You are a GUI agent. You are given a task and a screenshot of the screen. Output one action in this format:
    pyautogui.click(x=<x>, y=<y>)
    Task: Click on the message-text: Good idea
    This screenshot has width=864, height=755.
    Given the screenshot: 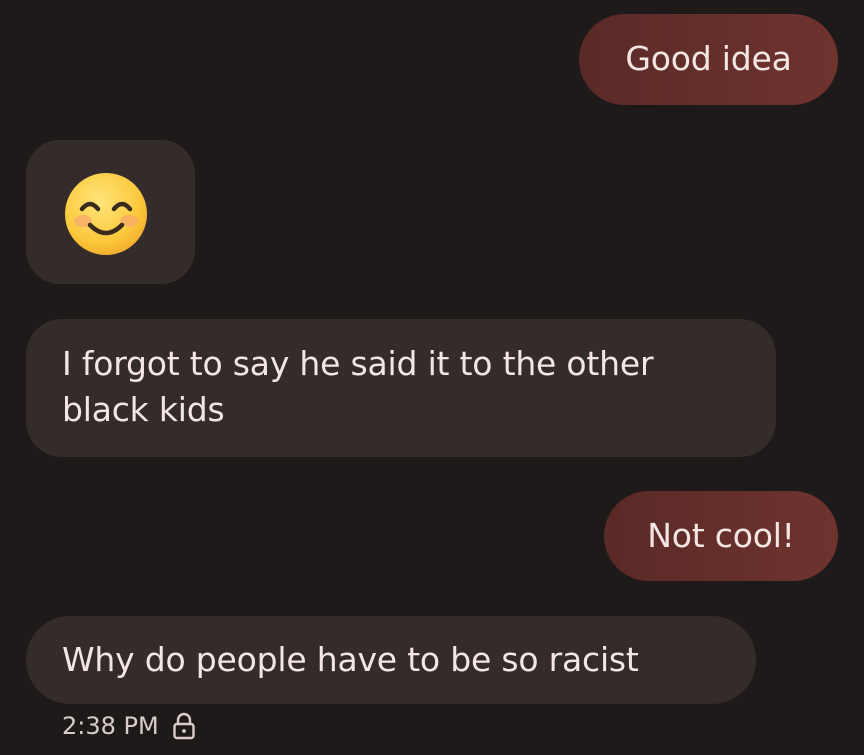 What is the action you would take?
    pyautogui.click(x=708, y=58)
    